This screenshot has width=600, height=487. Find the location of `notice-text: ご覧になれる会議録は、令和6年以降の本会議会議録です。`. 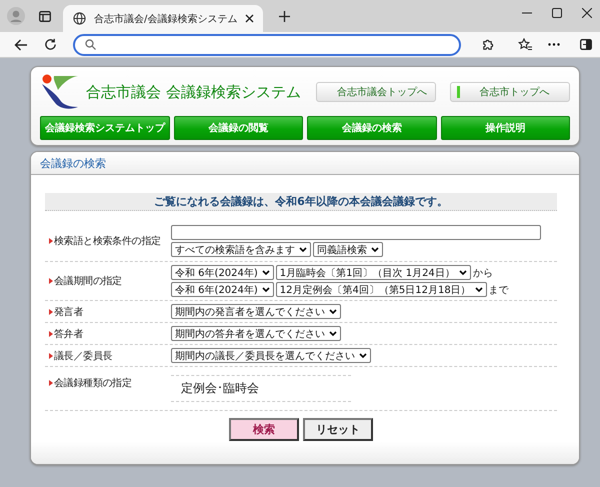

notice-text: ご覧になれる会議録は、令和6年以降の本会議会議録です。 is located at coordinates (301, 202).